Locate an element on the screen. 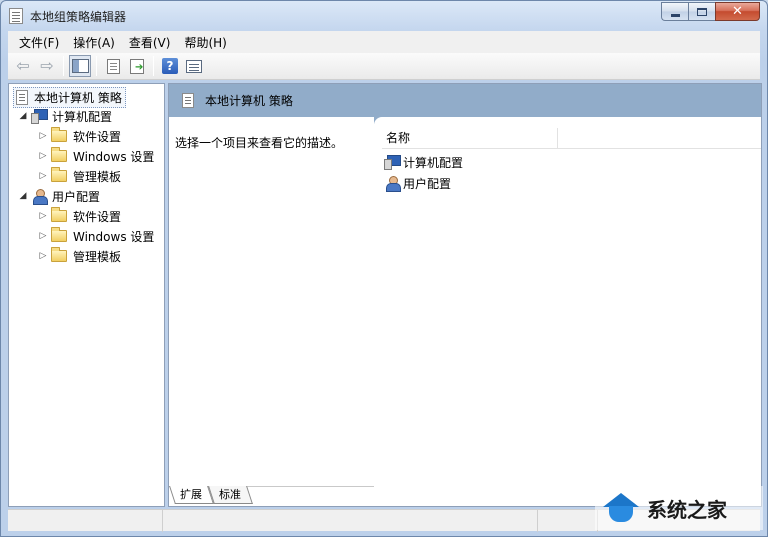  tab-label: 标准 is located at coordinates (230, 494).